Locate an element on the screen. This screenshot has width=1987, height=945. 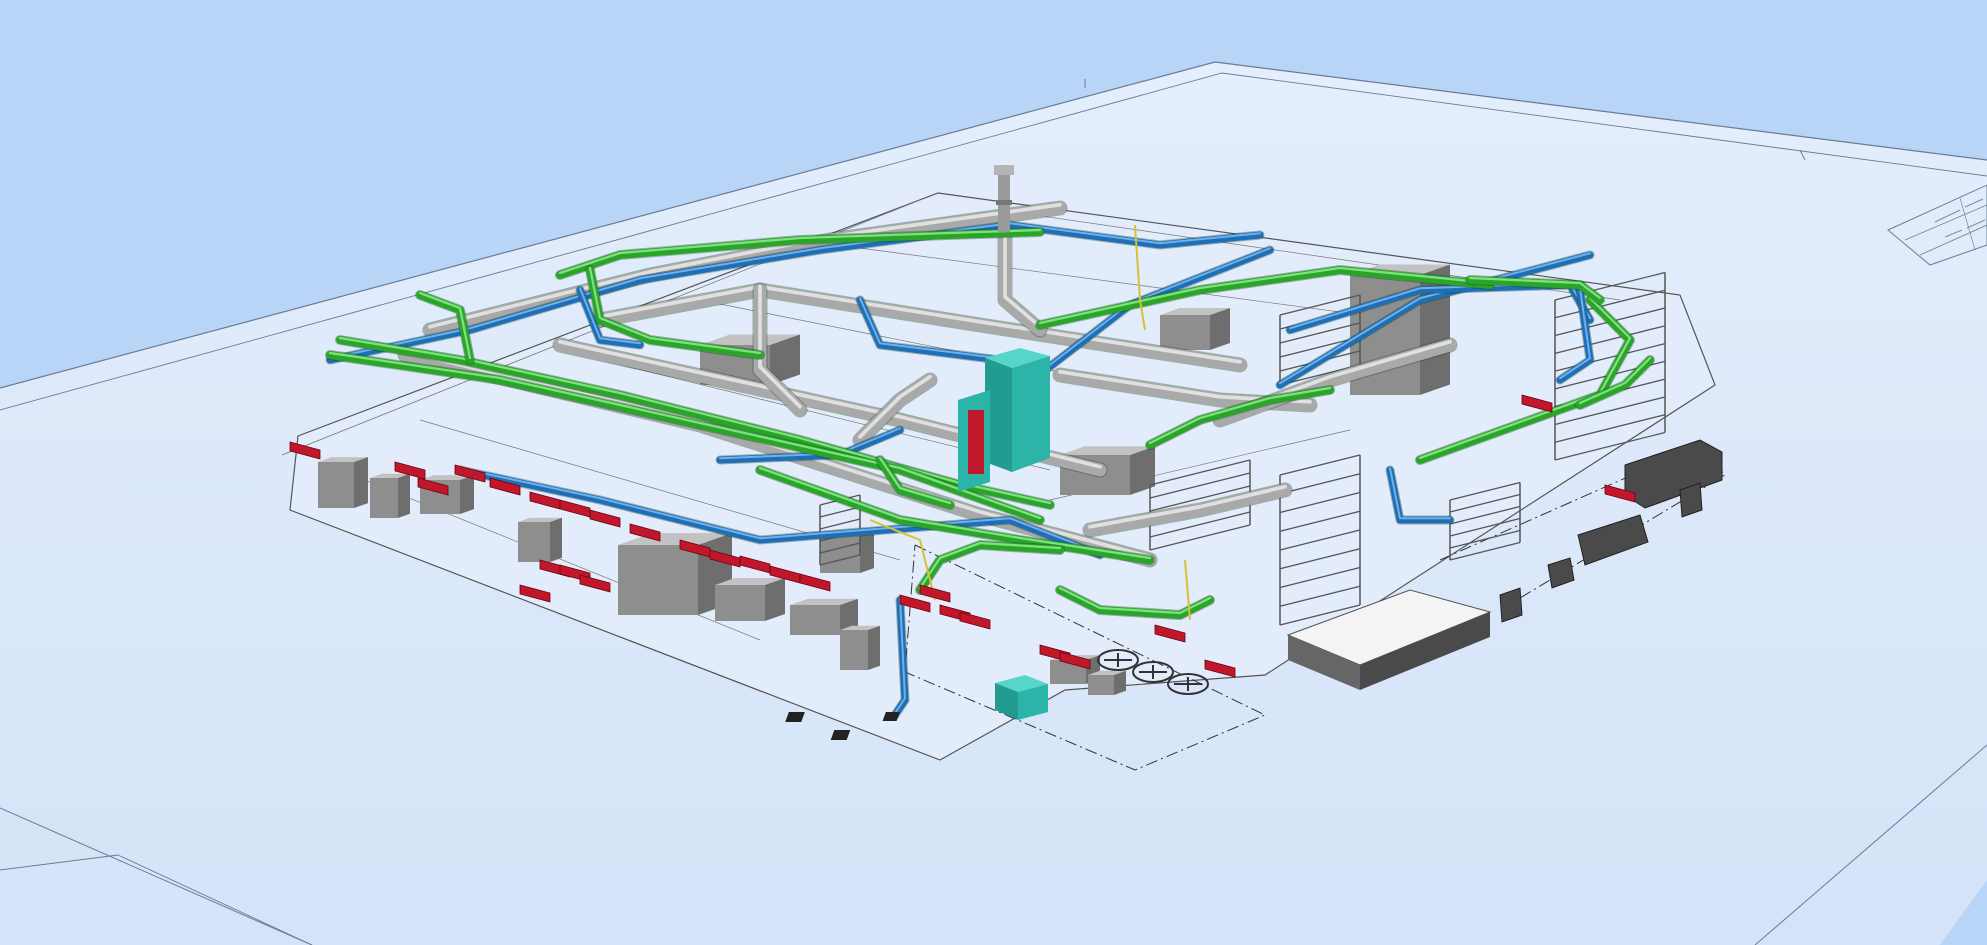
ahu-red-coil is located at coordinates (976, 442).